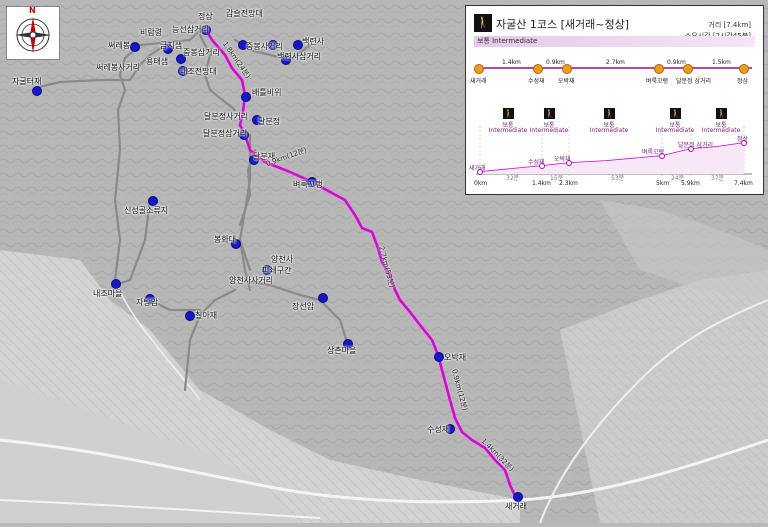  I want to click on place-label: 자방암, so click(147, 302).